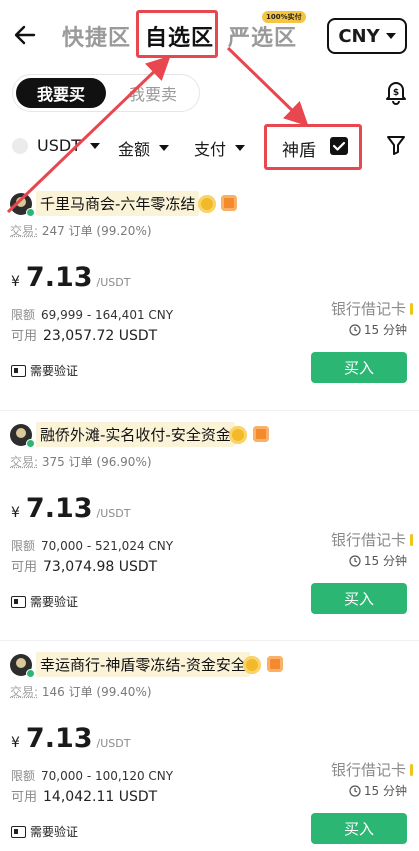  What do you see at coordinates (134, 149) in the screenshot?
I see `amount-filter-label: 金额` at bounding box center [134, 149].